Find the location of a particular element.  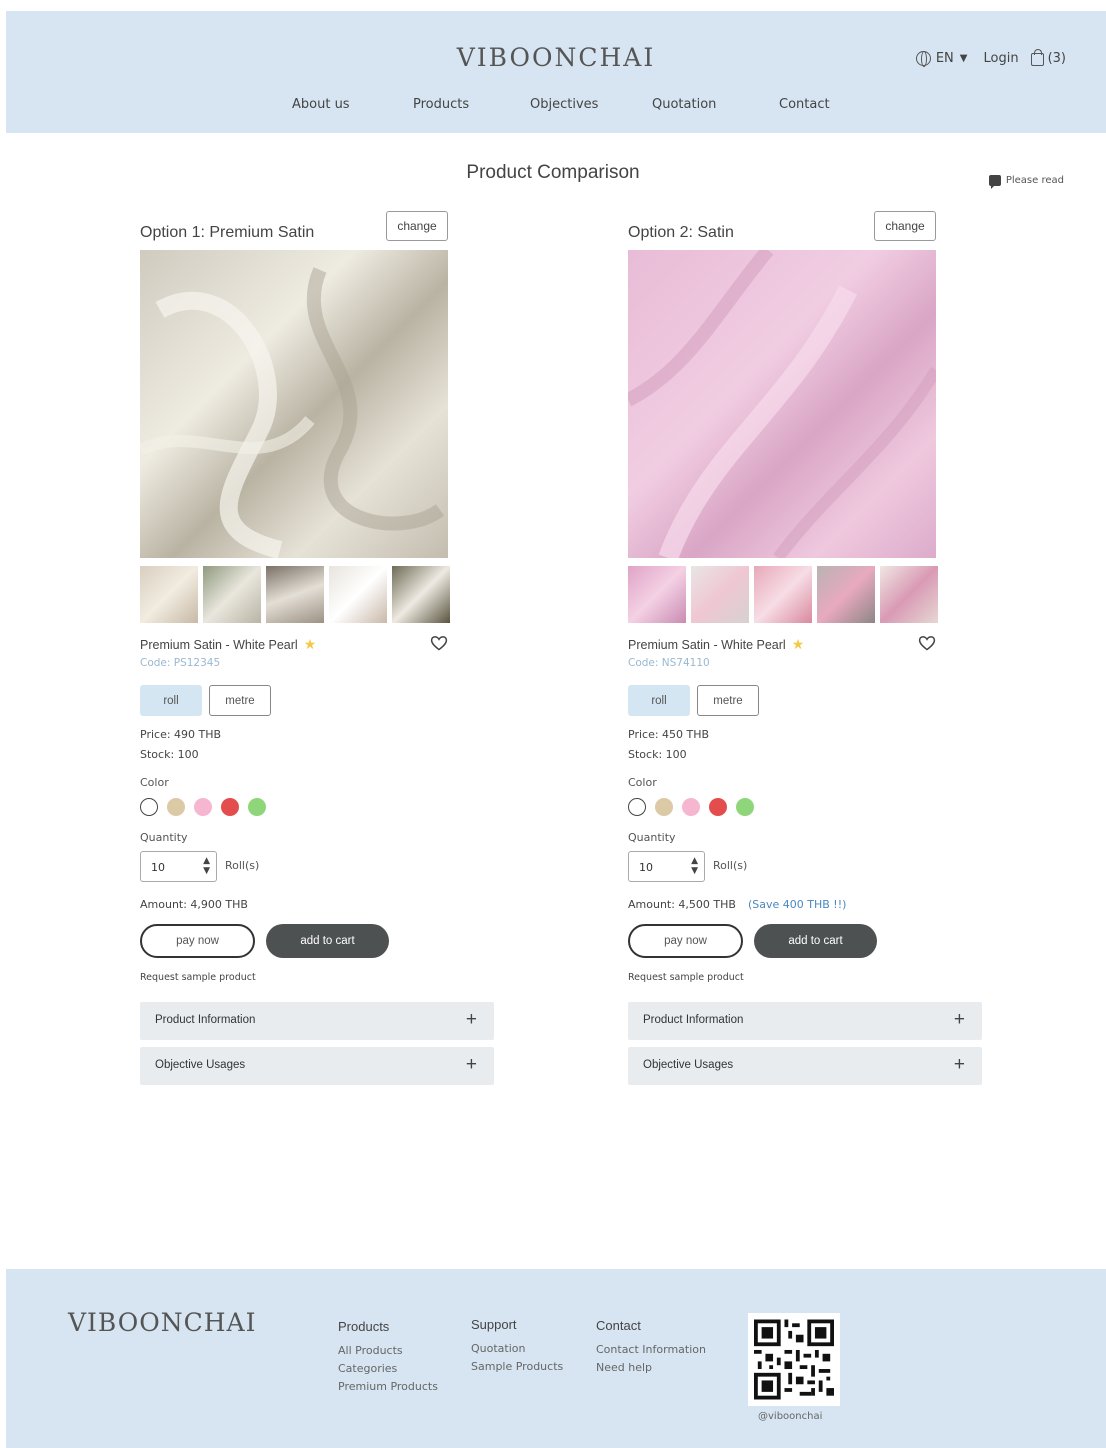

nav-about: About us is located at coordinates (321, 104).